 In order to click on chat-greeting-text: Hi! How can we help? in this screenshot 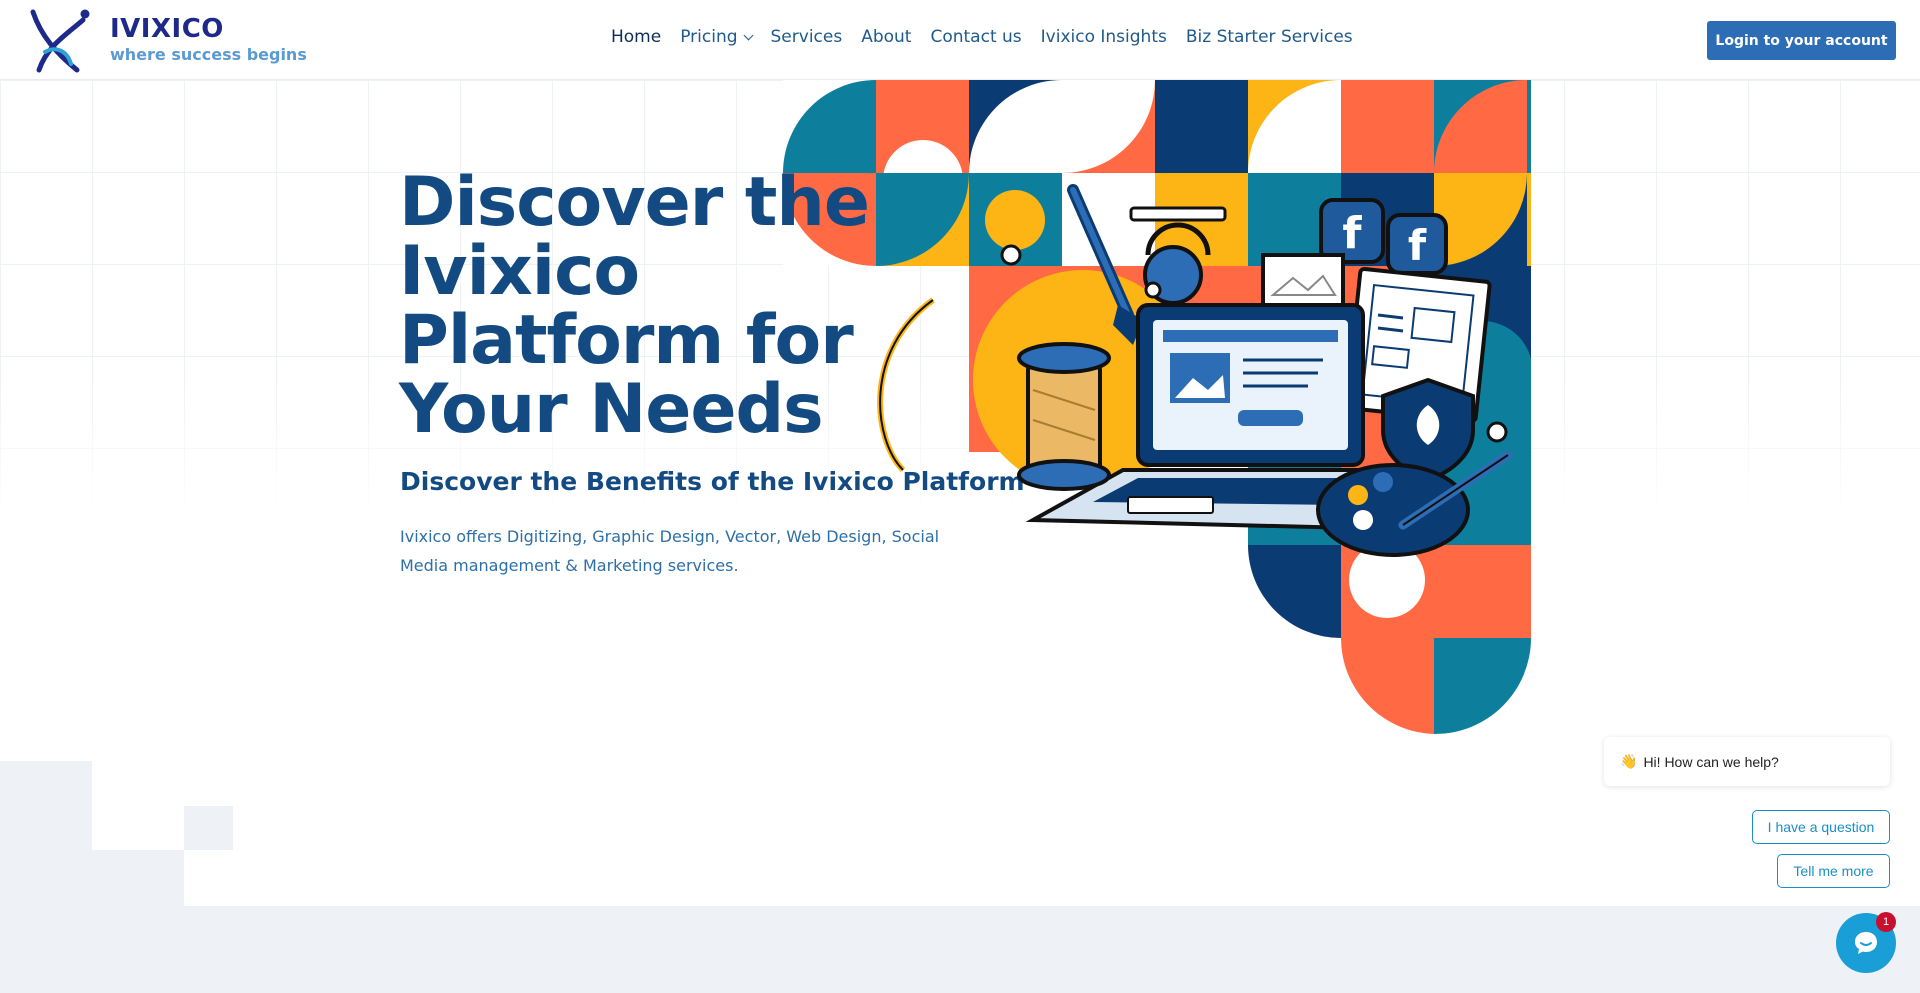, I will do `click(1711, 761)`.